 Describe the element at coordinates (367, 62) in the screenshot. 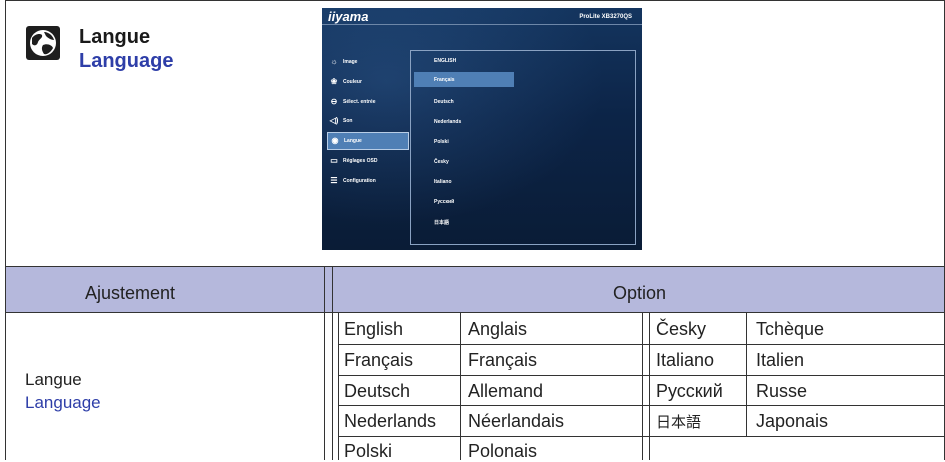

I see `osd-menu-image: ☼ Image` at that location.